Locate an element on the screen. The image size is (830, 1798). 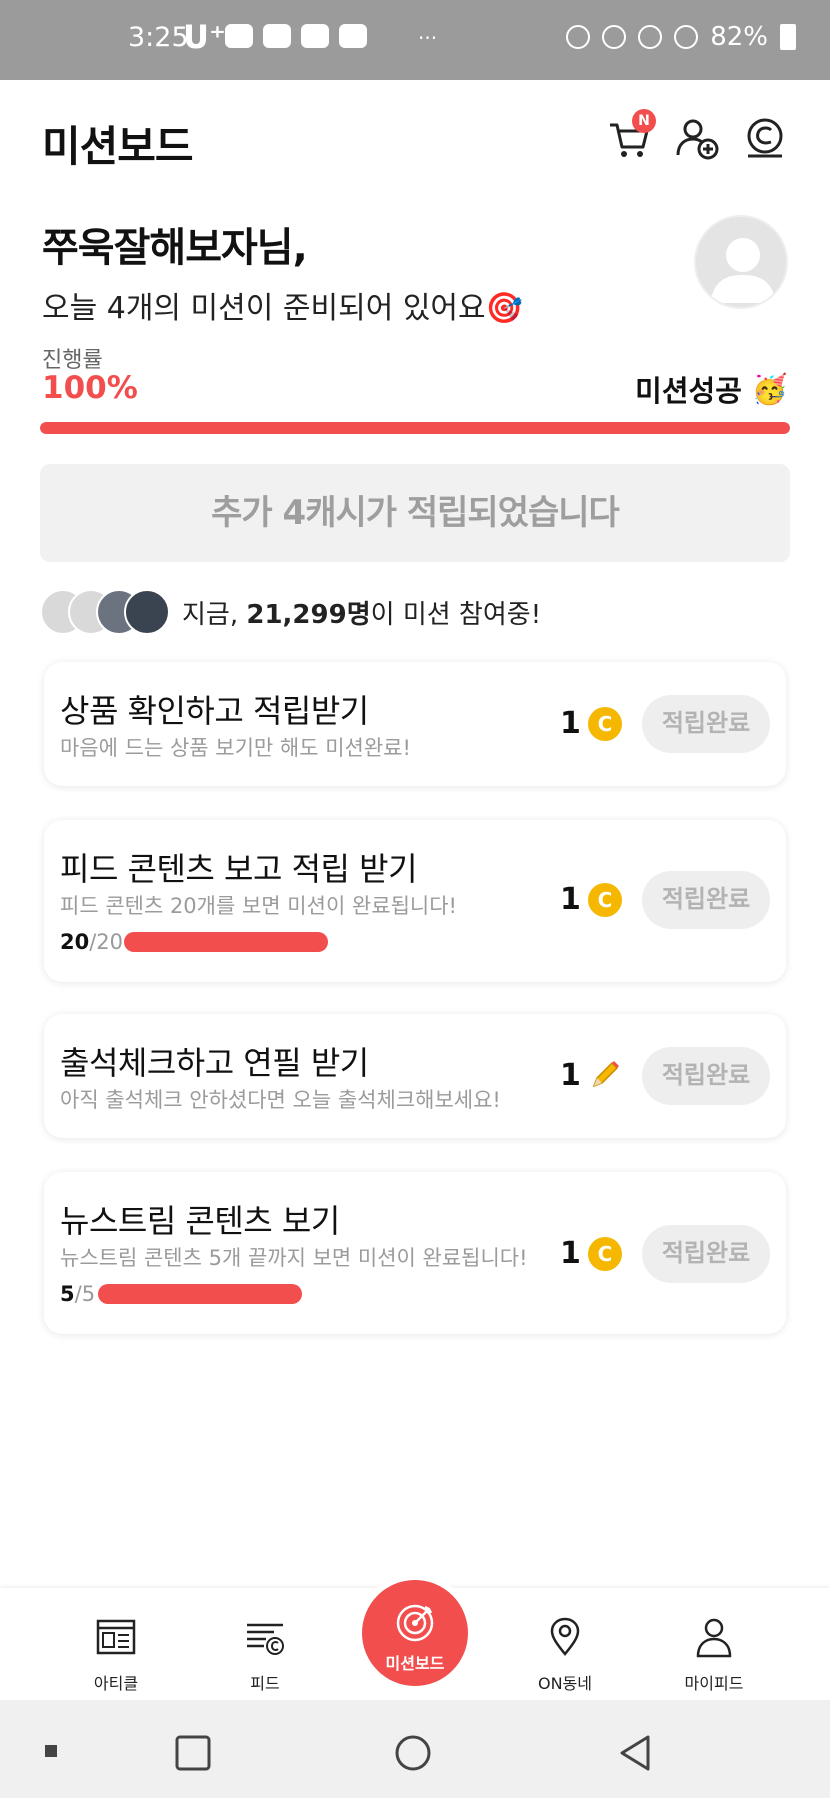
nav-item-on-neighborhood: ON동네 is located at coordinates (565, 1655).